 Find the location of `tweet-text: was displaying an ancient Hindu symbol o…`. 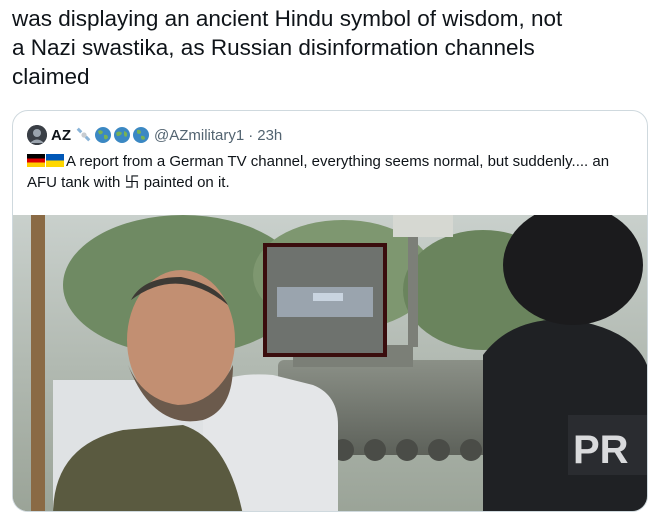

tweet-text: was displaying an ancient Hindu symbol o… is located at coordinates (287, 47).